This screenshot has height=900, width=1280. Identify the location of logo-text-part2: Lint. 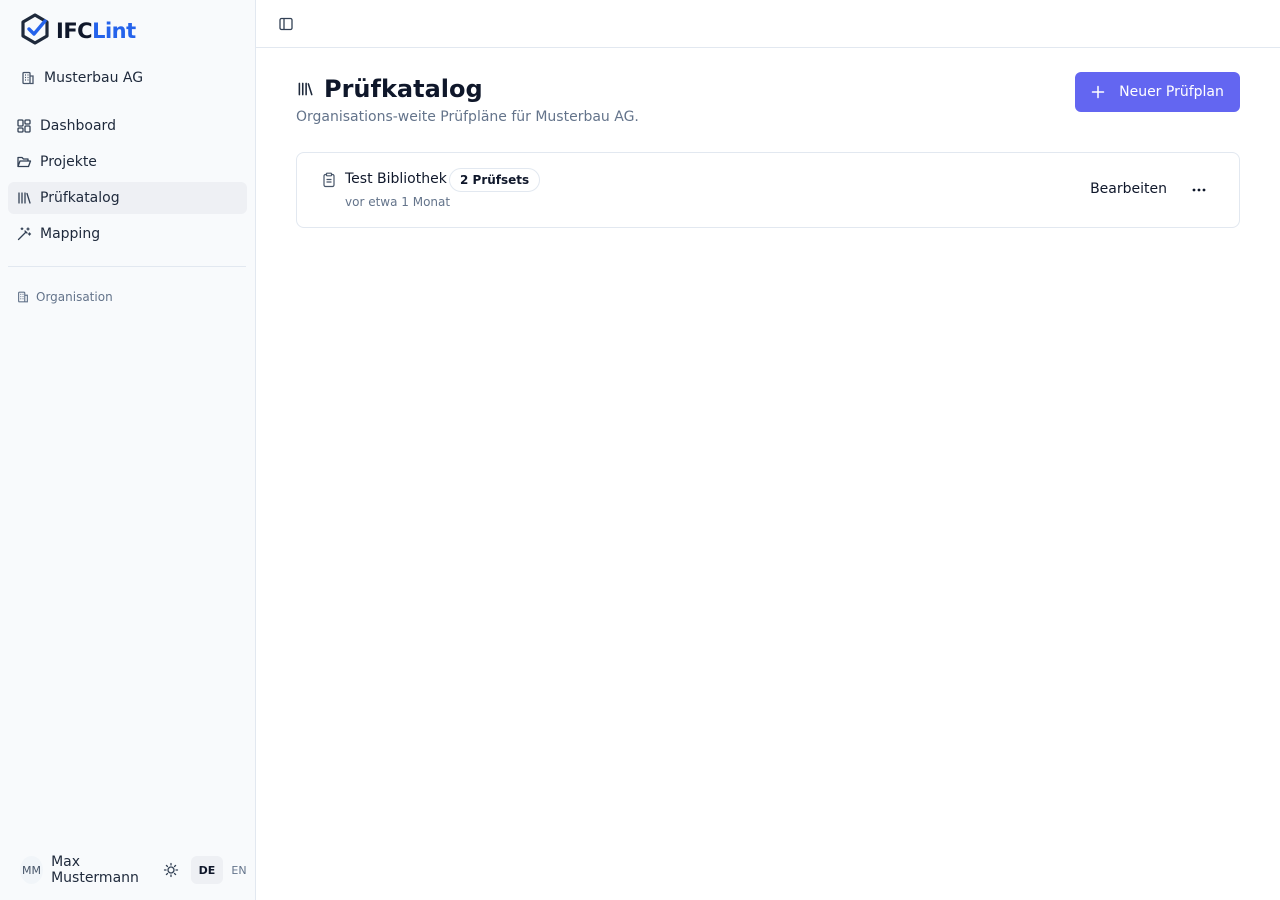
(114, 31).